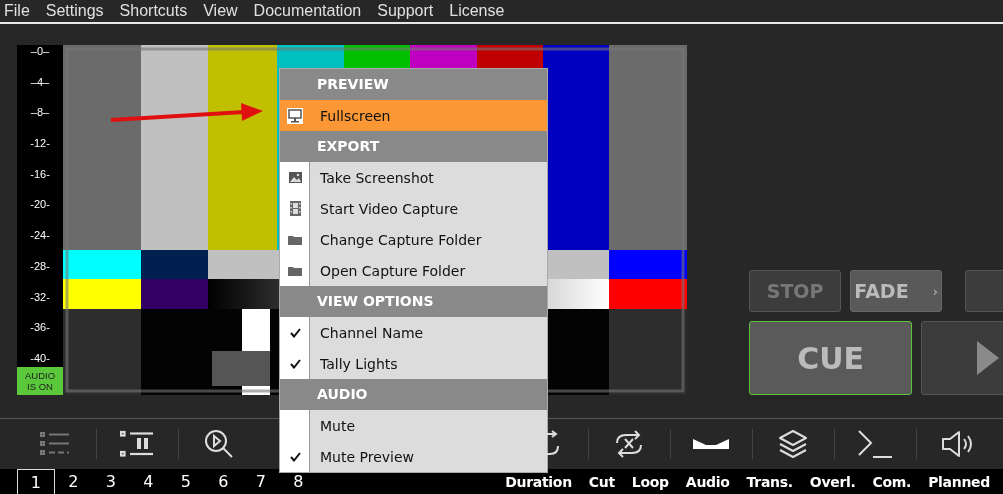 The width and height of the screenshot is (1003, 494). Describe the element at coordinates (832, 481) in the screenshot. I see `tool-label: Overl.` at that location.